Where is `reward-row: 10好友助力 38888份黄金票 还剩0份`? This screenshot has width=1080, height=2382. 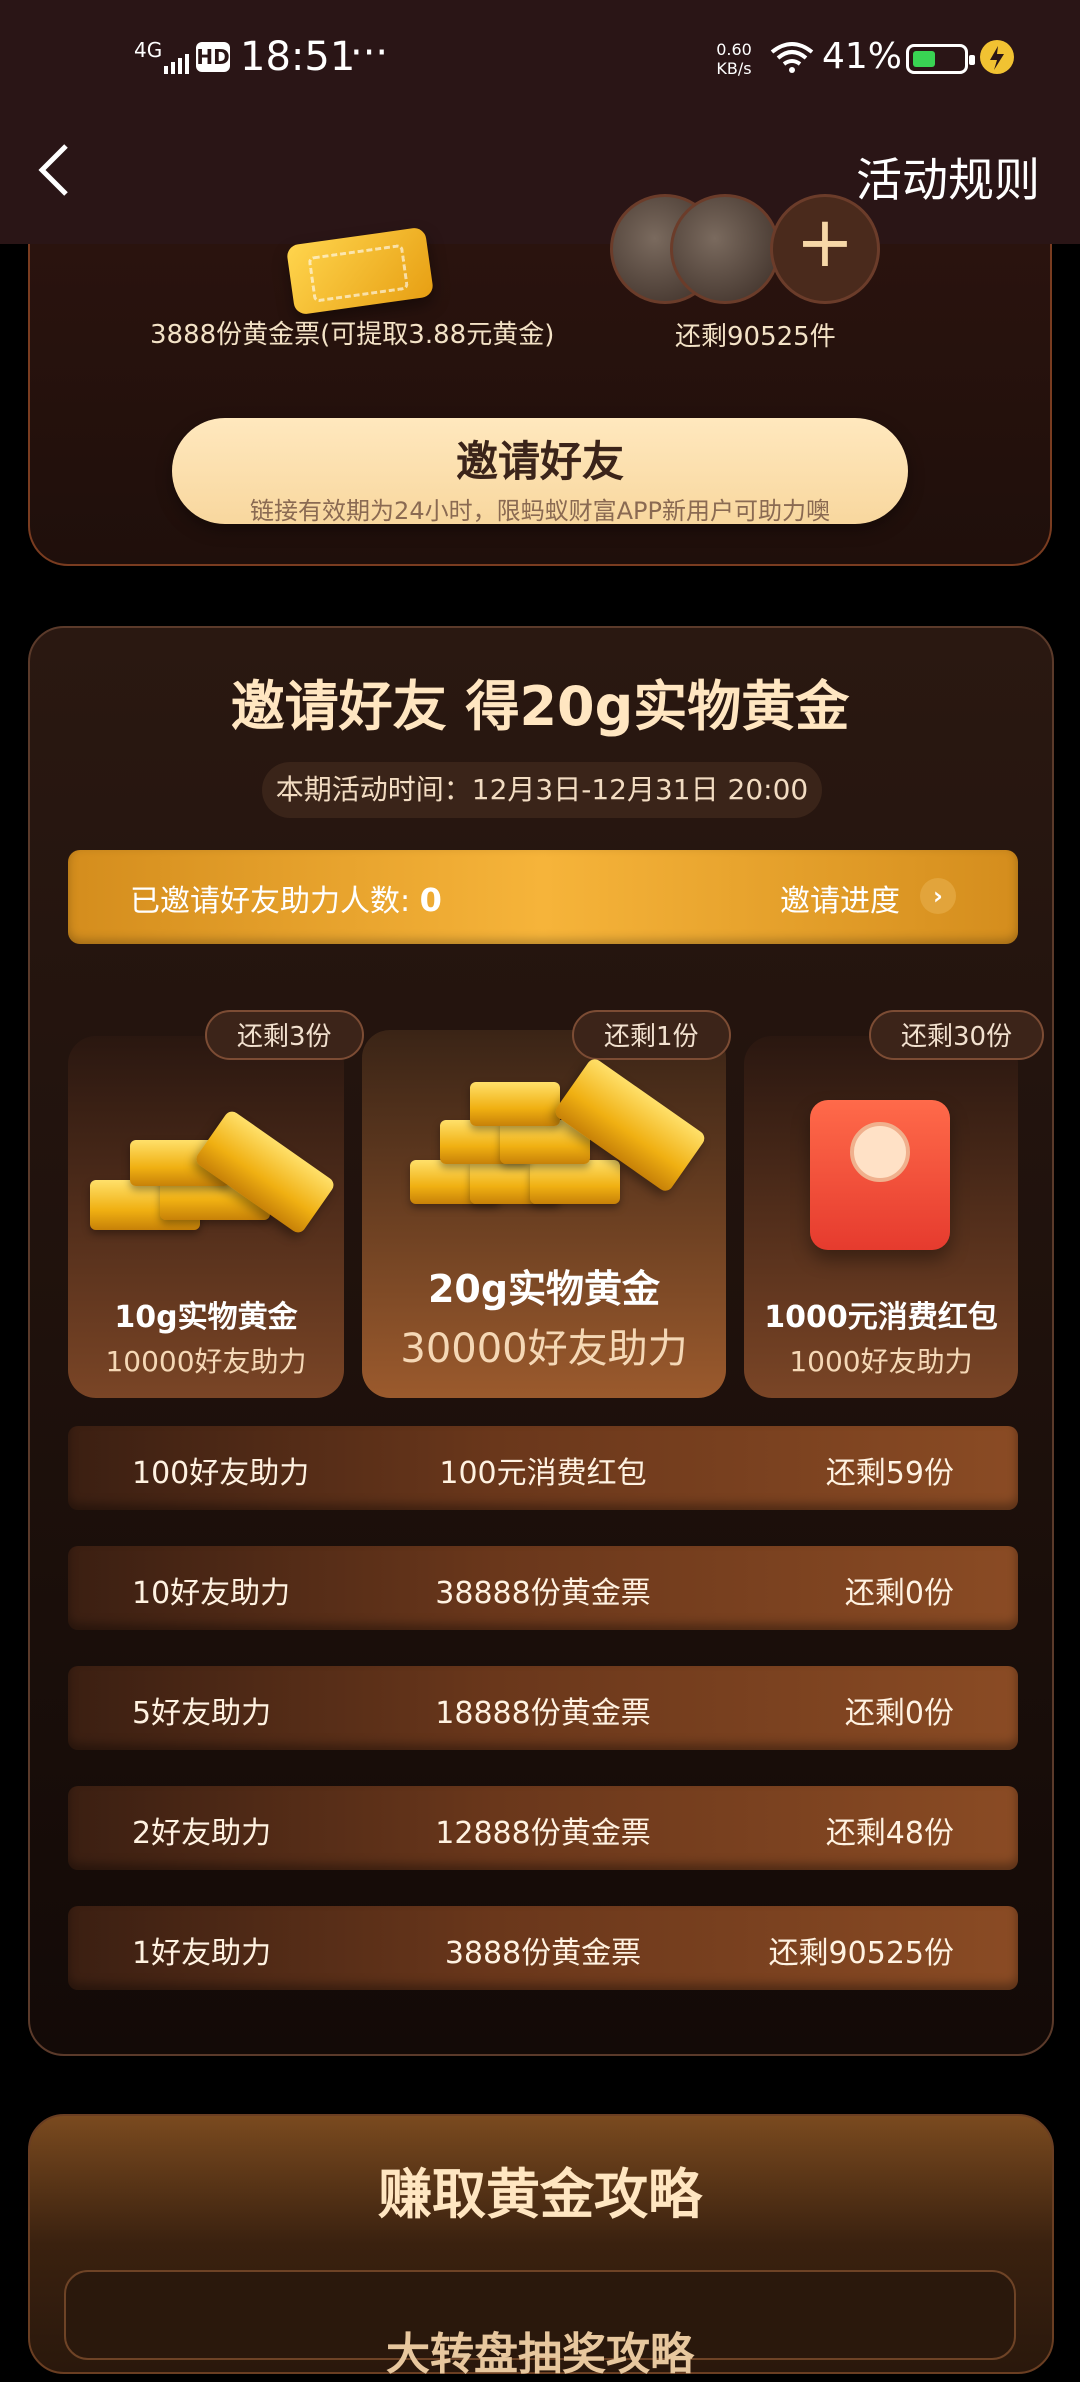 reward-row: 10好友助力 38888份黄金票 还剩0份 is located at coordinates (543, 1588).